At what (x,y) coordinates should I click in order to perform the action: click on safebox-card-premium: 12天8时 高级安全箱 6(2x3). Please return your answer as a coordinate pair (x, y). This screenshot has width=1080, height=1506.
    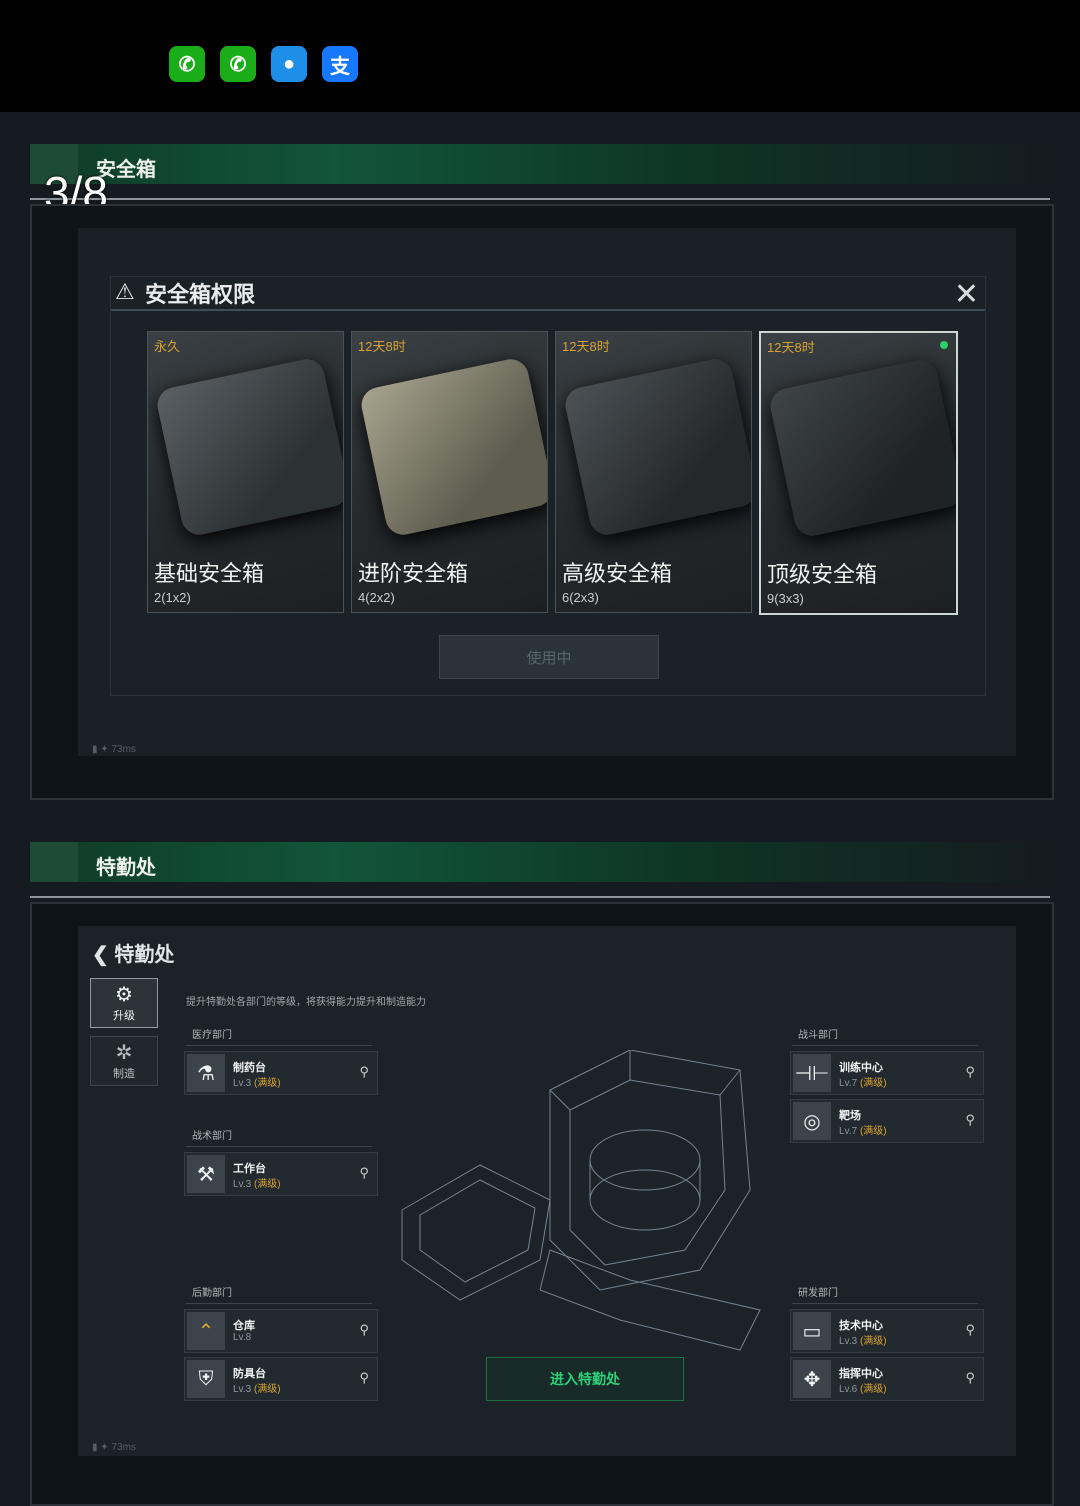
    Looking at the image, I should click on (653, 472).